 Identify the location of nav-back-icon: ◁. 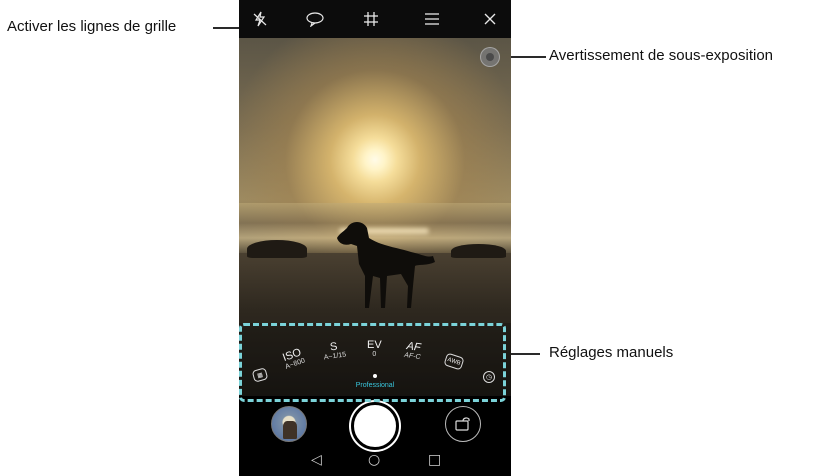
(316, 460).